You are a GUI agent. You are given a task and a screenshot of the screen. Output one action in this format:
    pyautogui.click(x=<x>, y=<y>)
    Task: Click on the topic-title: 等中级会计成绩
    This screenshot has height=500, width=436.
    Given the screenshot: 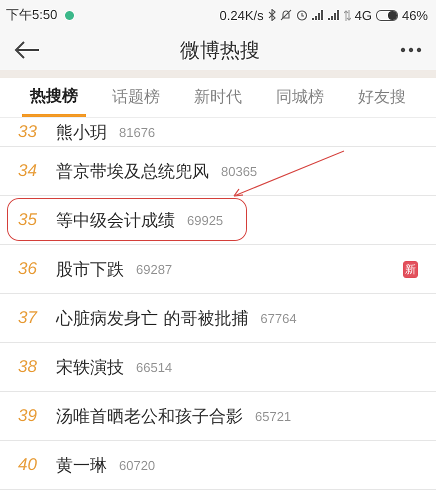 What is the action you would take?
    pyautogui.click(x=115, y=221)
    